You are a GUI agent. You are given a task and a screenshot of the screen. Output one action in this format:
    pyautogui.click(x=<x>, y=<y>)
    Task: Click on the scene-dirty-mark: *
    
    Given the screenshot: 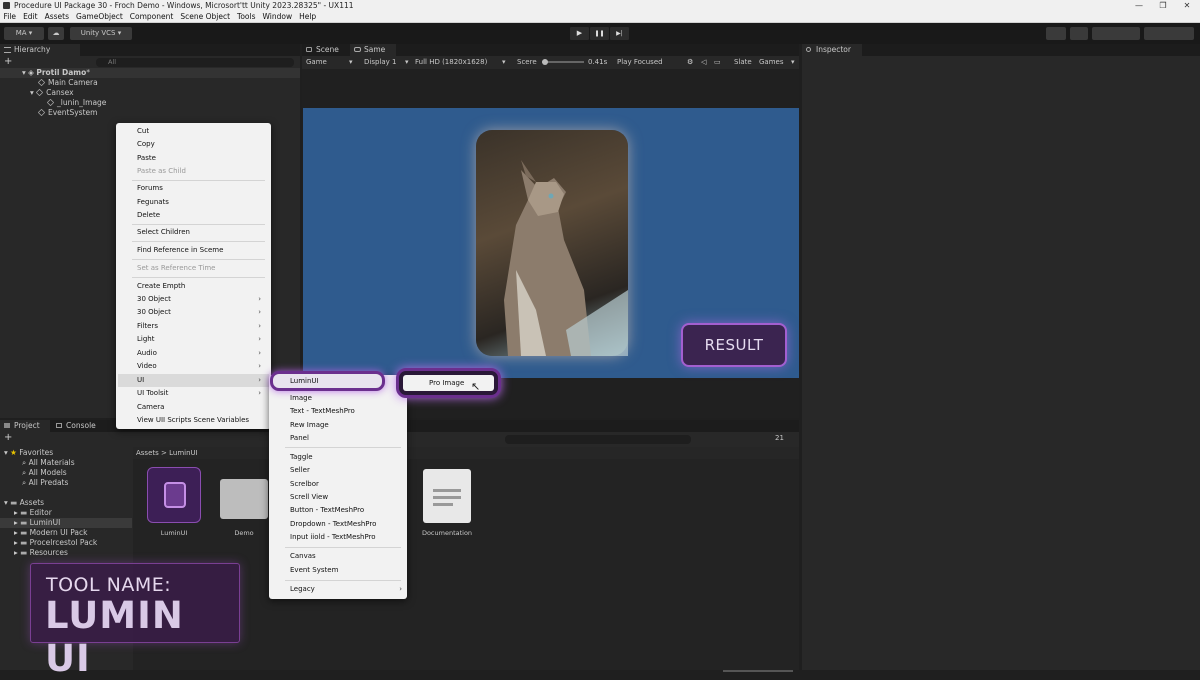 What is the action you would take?
    pyautogui.click(x=88, y=72)
    